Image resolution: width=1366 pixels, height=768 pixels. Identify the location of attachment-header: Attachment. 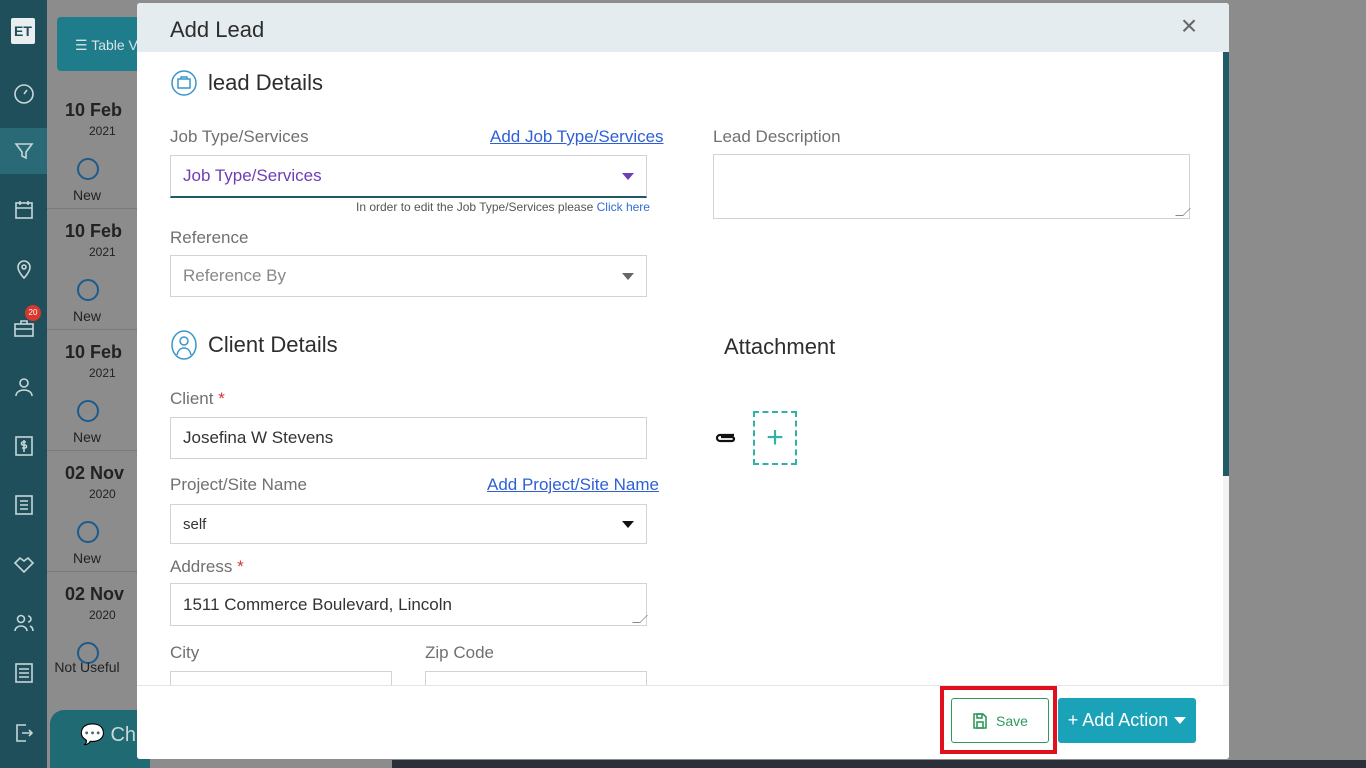
(779, 347).